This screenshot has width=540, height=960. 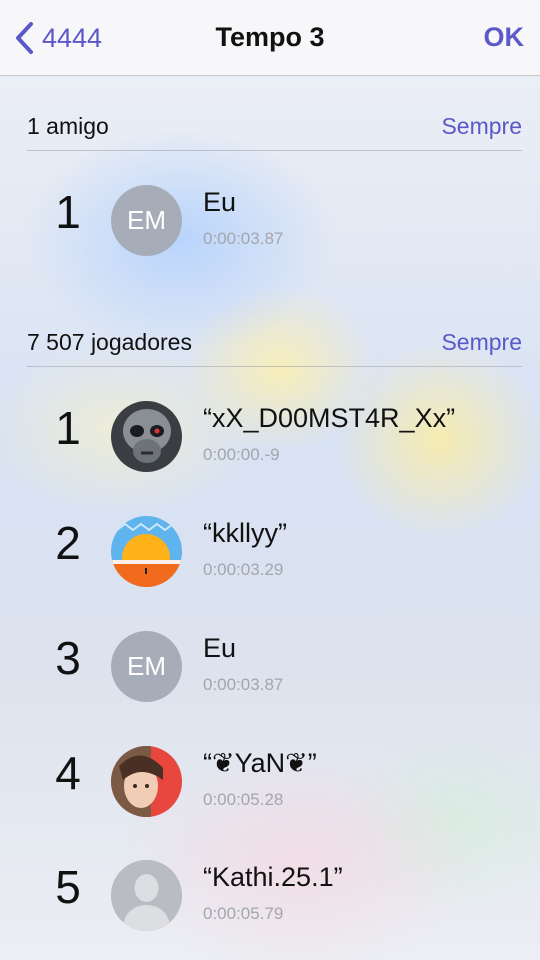 What do you see at coordinates (146, 436) in the screenshot?
I see `skull-avatar` at bounding box center [146, 436].